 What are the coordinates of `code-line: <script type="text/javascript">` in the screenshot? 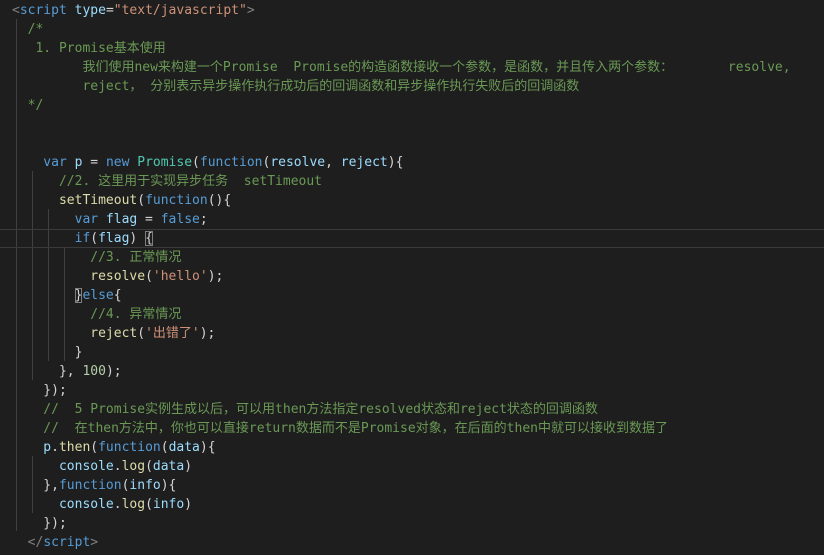 It's located at (412, 10).